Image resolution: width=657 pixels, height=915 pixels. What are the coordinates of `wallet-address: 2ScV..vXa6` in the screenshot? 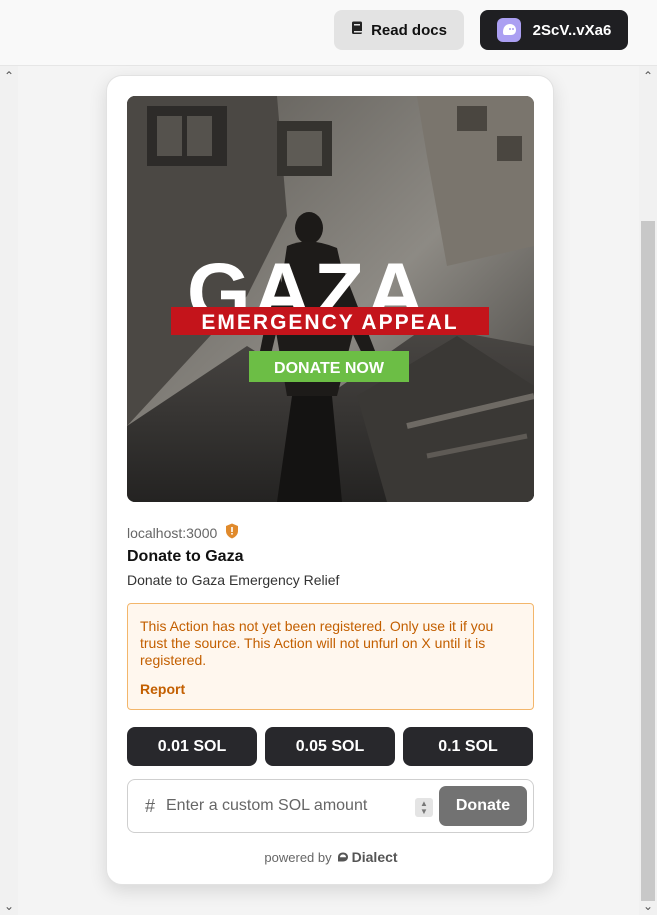 It's located at (572, 30).